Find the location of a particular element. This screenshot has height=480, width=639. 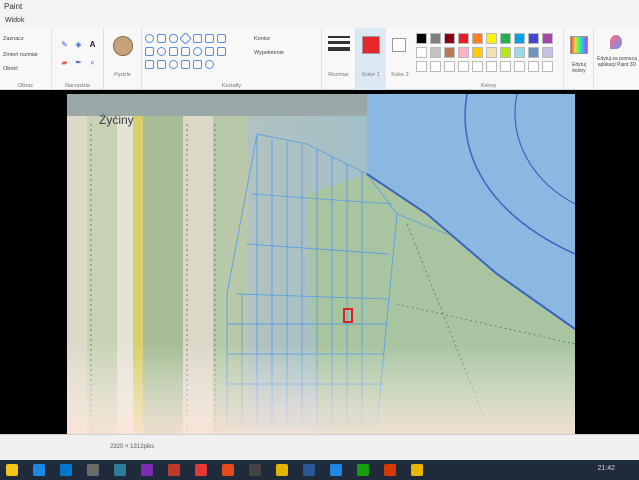

cloud-shape-icon is located at coordinates (173, 64).